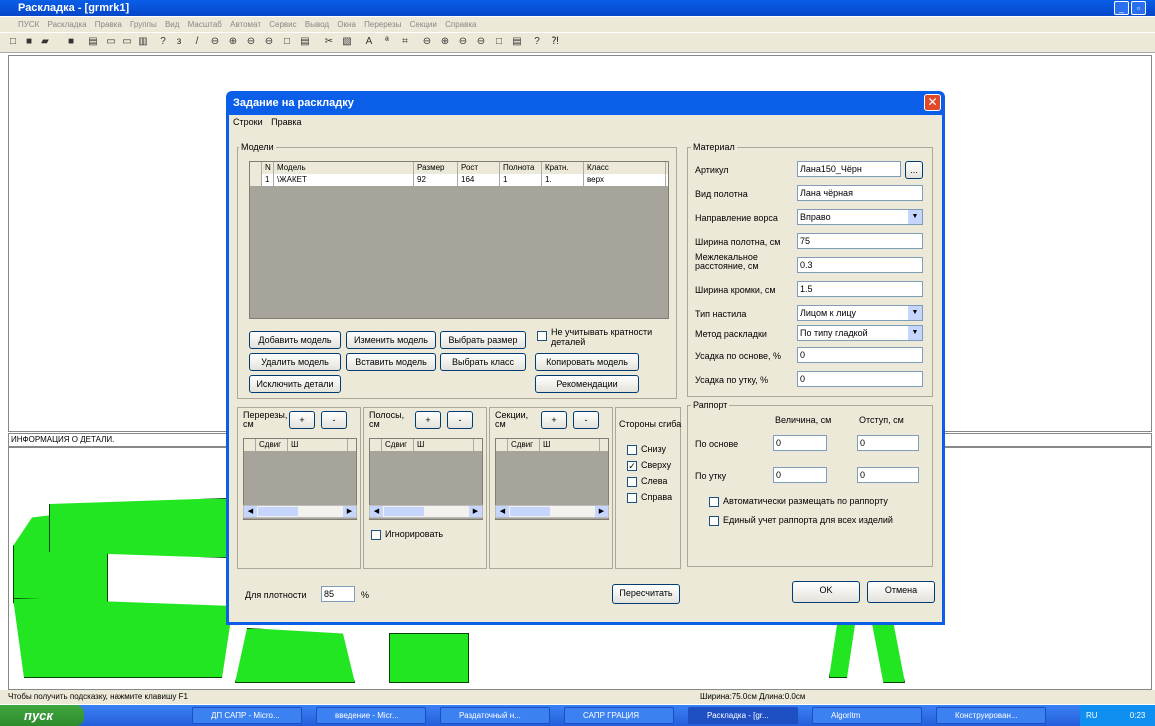 The height and width of the screenshot is (726, 1155). Describe the element at coordinates (251, 42) in the screenshot. I see `zoom-out-icon: ⊖` at that location.